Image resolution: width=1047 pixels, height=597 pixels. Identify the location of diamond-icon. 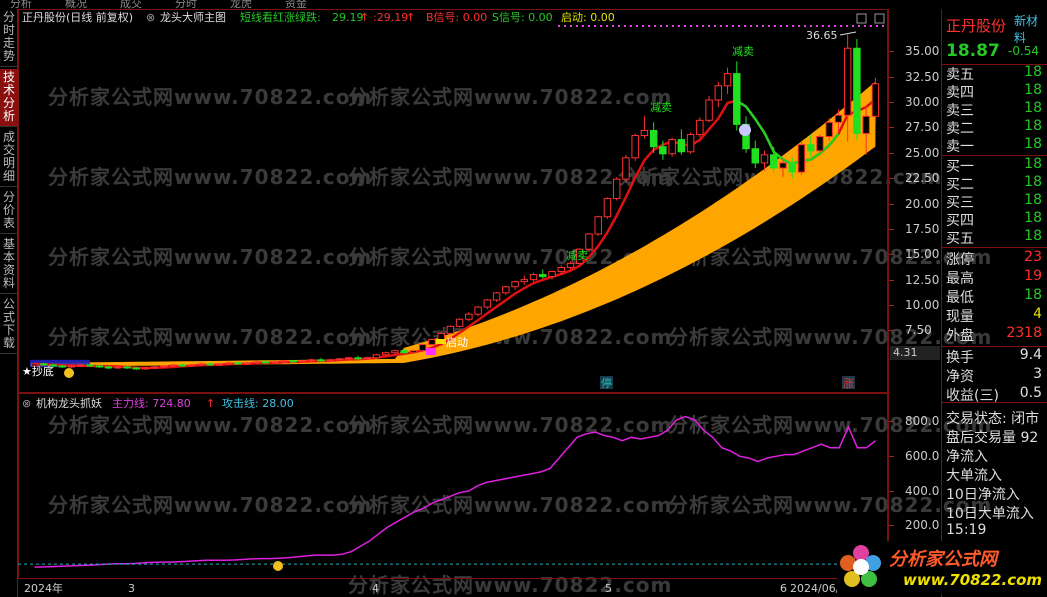
(861, 18).